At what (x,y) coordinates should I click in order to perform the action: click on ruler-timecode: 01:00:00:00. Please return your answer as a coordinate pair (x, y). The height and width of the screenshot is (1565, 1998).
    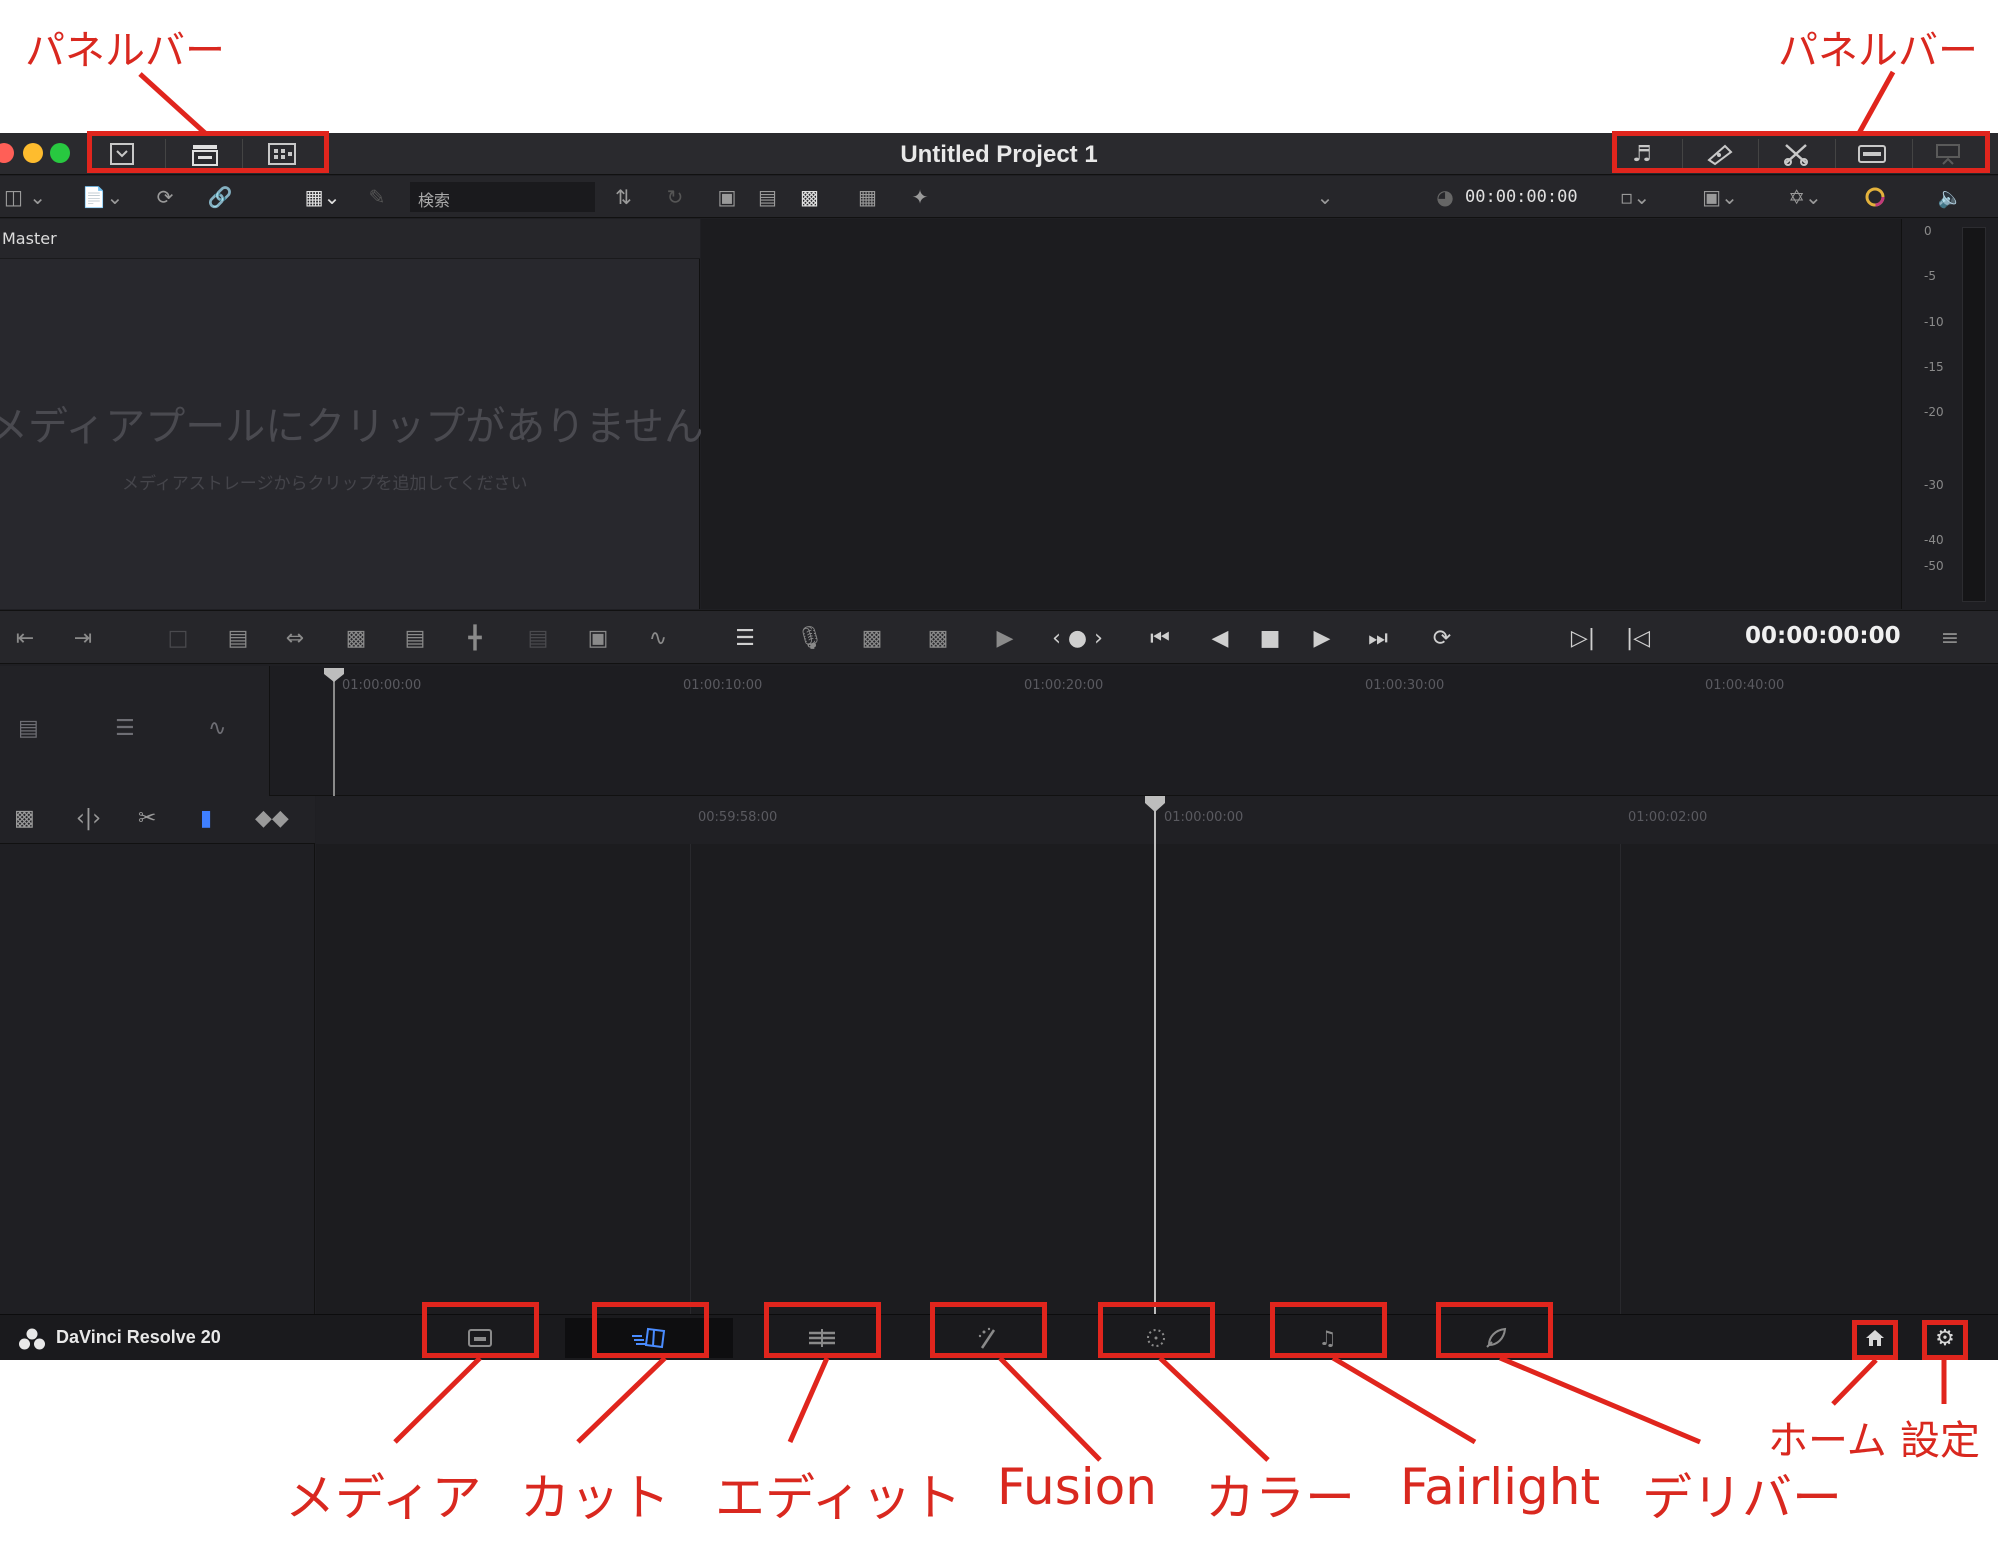
    Looking at the image, I should click on (1204, 817).